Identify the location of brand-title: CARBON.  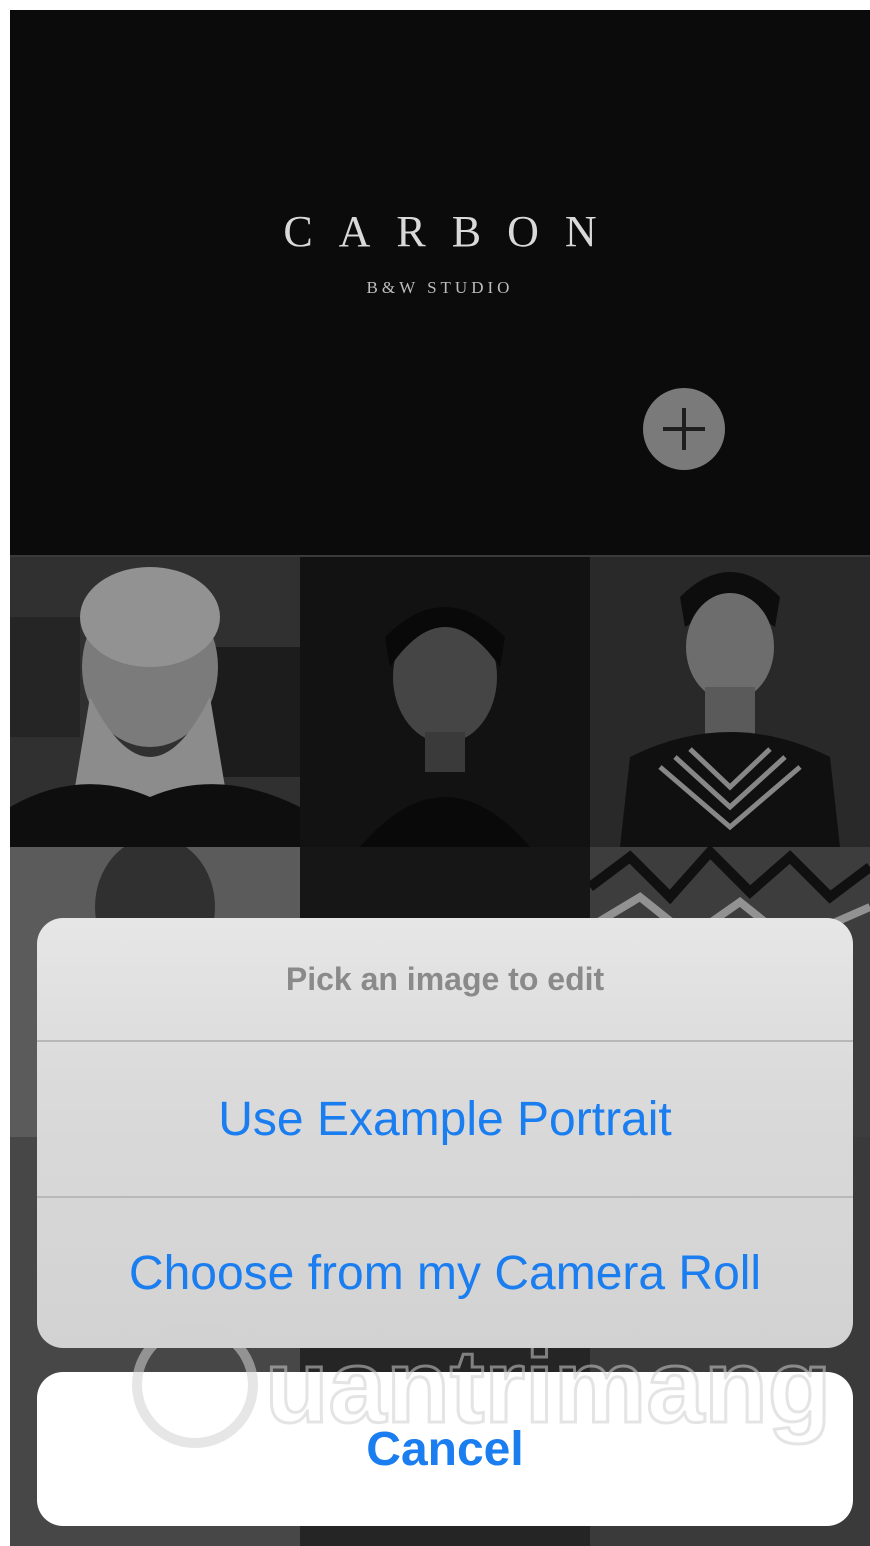
(453, 231).